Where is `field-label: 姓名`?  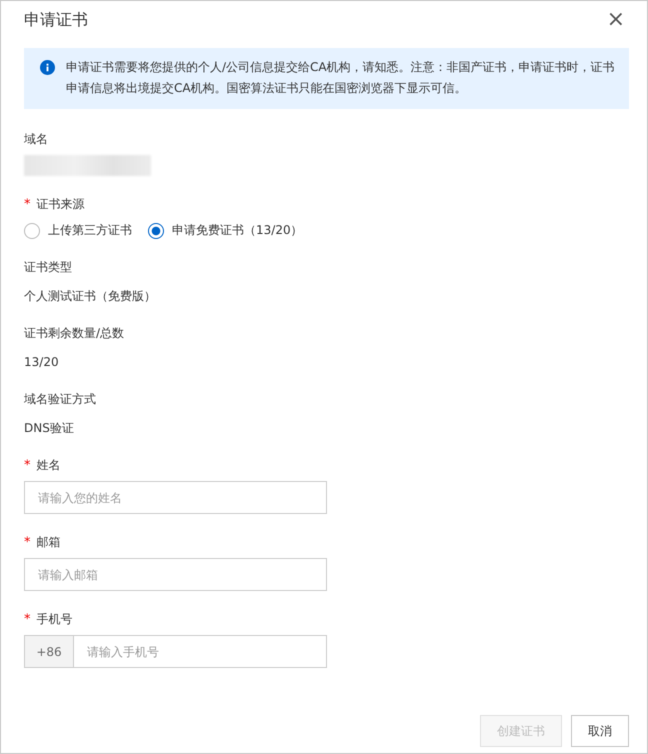 field-label: 姓名 is located at coordinates (48, 465).